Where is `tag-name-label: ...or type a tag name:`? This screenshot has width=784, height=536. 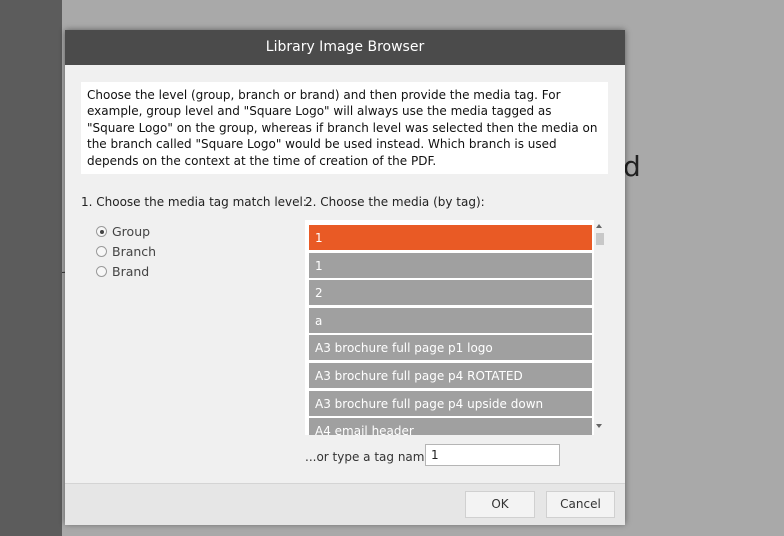 tag-name-label: ...or type a tag name: is located at coordinates (370, 457).